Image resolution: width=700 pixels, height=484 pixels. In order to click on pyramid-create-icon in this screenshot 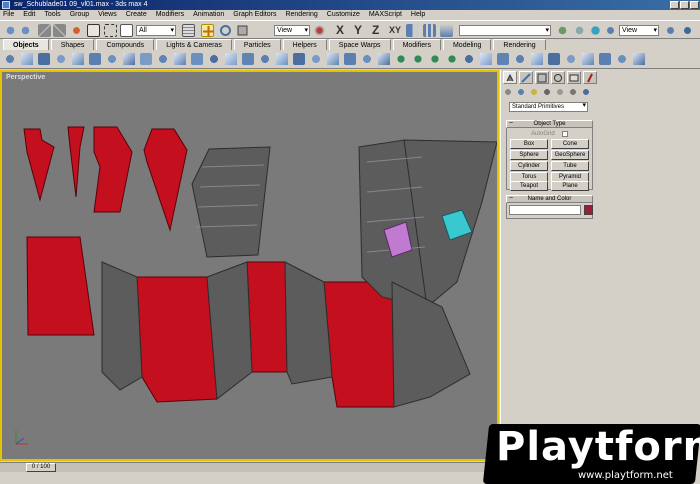, I will do `click(146, 59)`.